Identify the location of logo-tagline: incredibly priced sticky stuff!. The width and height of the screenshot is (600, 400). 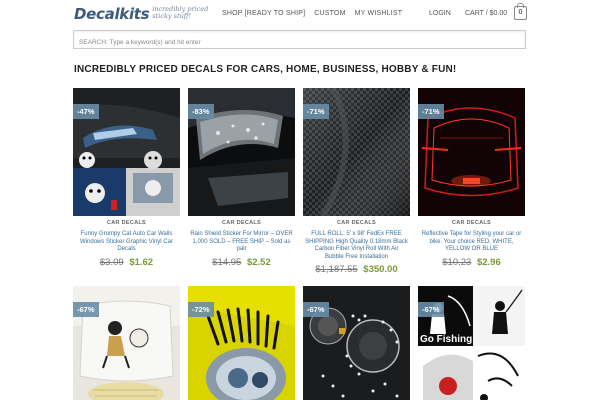
(180, 13).